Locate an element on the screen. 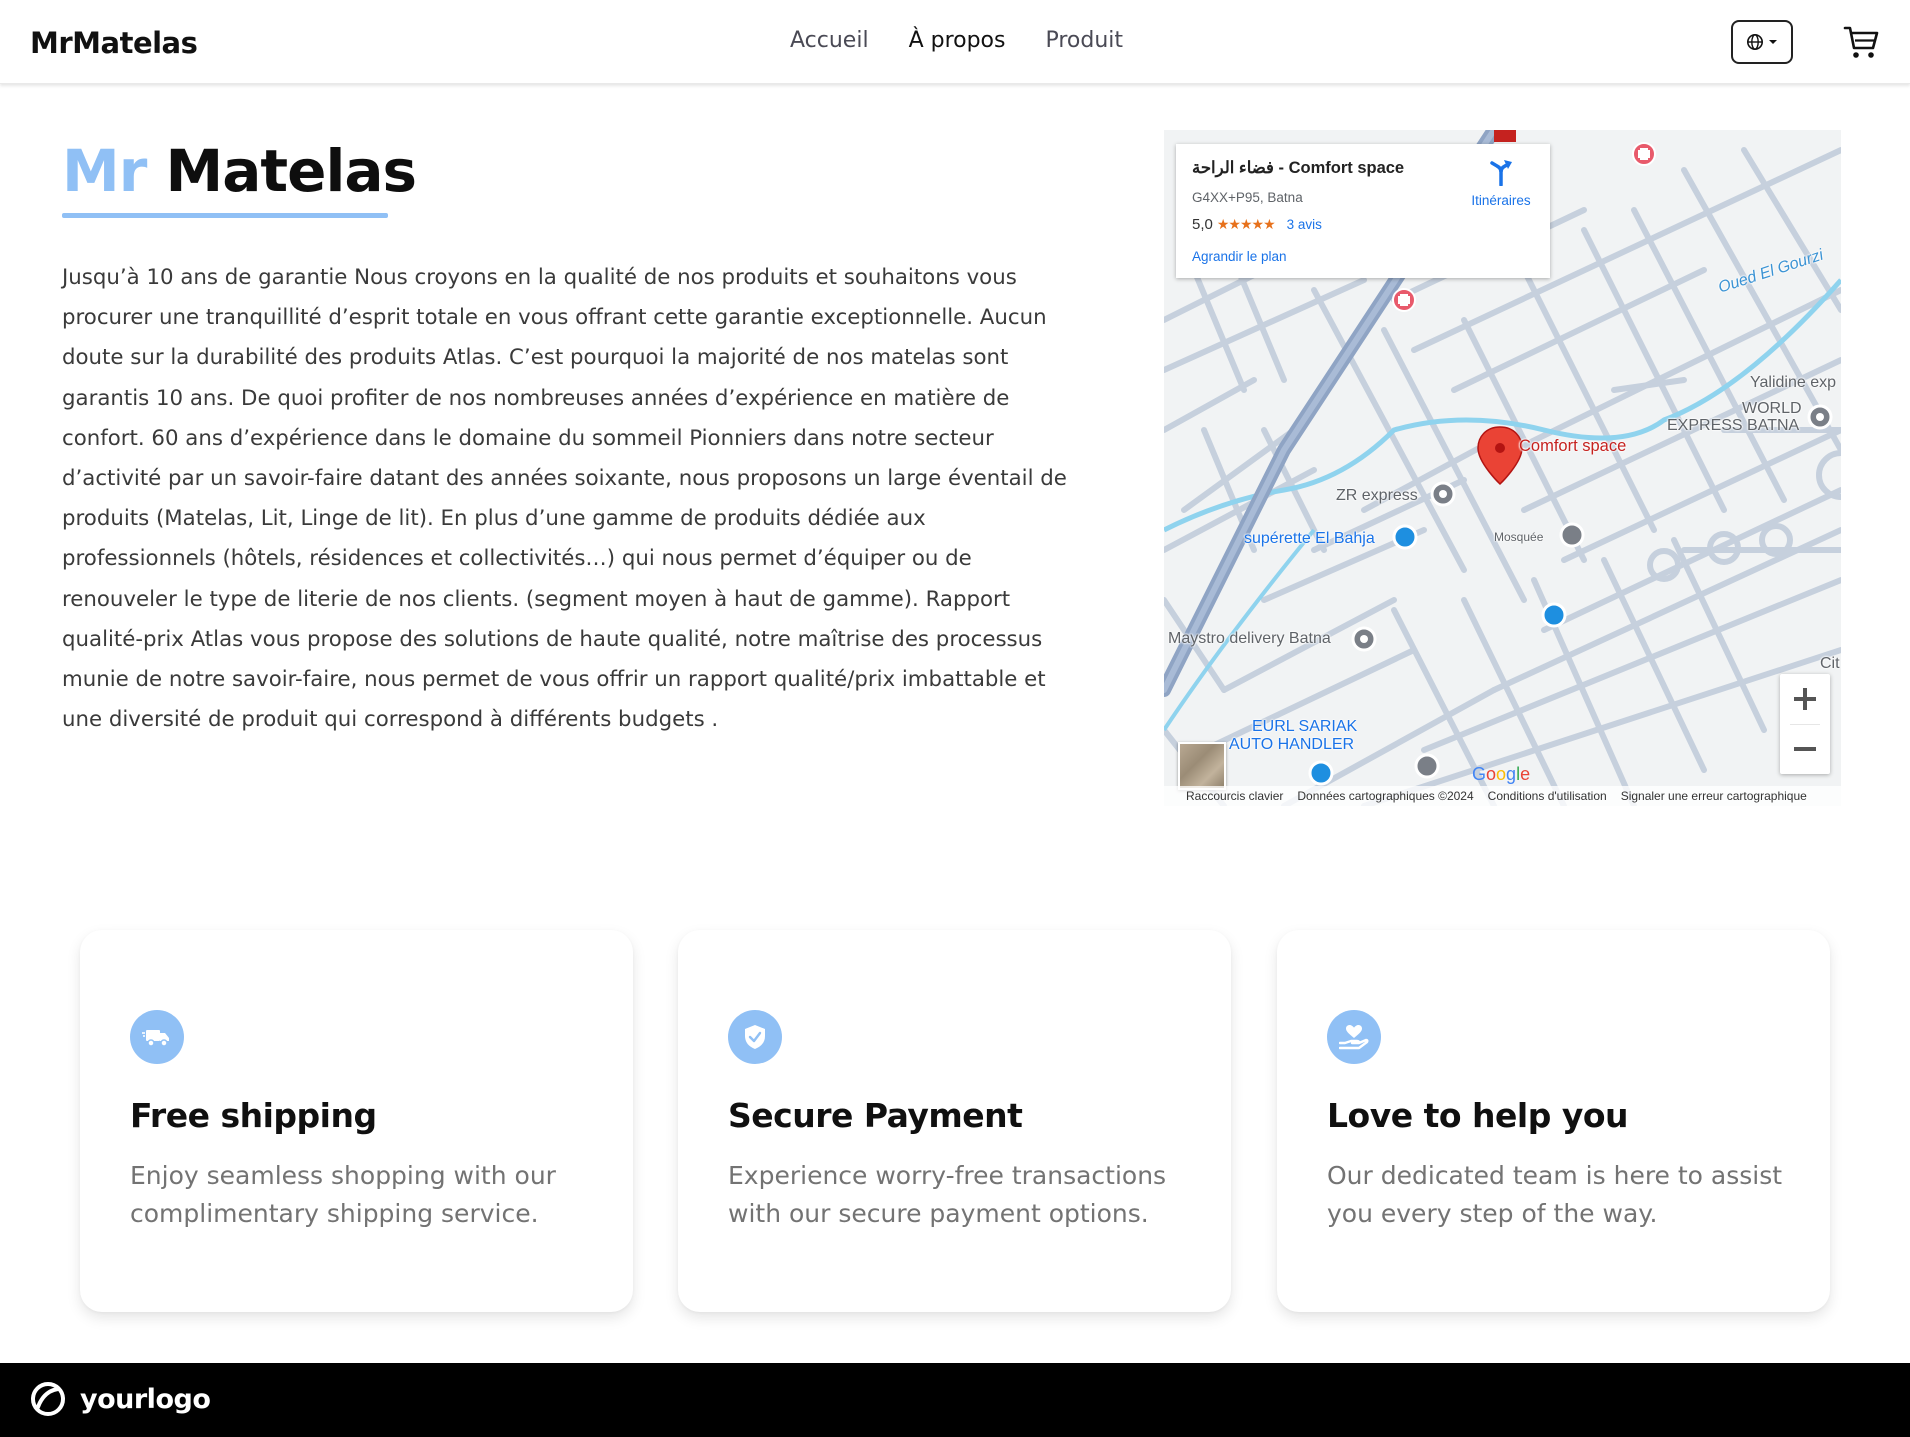 The height and width of the screenshot is (1437, 1910). title-main: Matelas is located at coordinates (291, 171).